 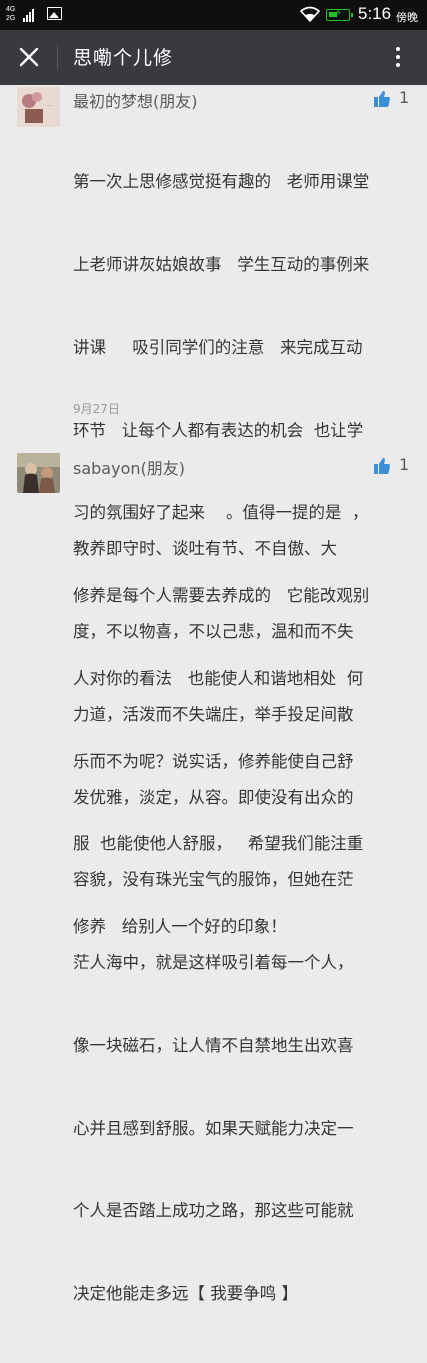 What do you see at coordinates (213, 797) in the screenshot?
I see `comment-line: 发优雅，淡定，从容。即使没有出众的` at bounding box center [213, 797].